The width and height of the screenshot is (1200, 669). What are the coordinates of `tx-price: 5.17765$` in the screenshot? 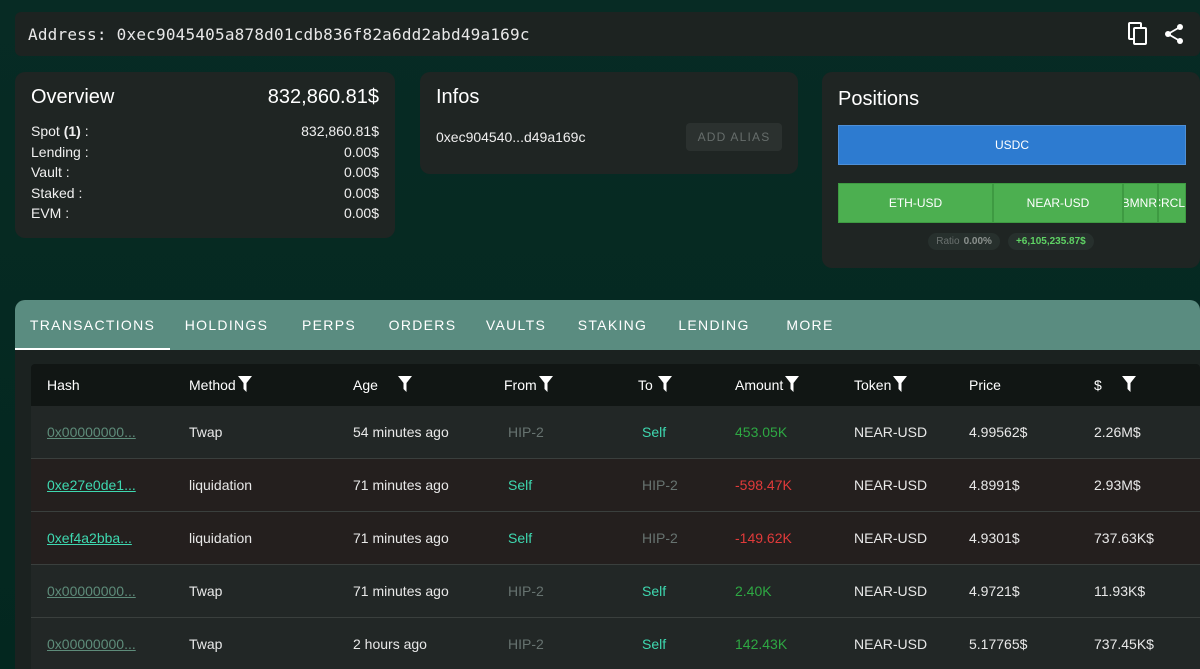 It's located at (998, 644).